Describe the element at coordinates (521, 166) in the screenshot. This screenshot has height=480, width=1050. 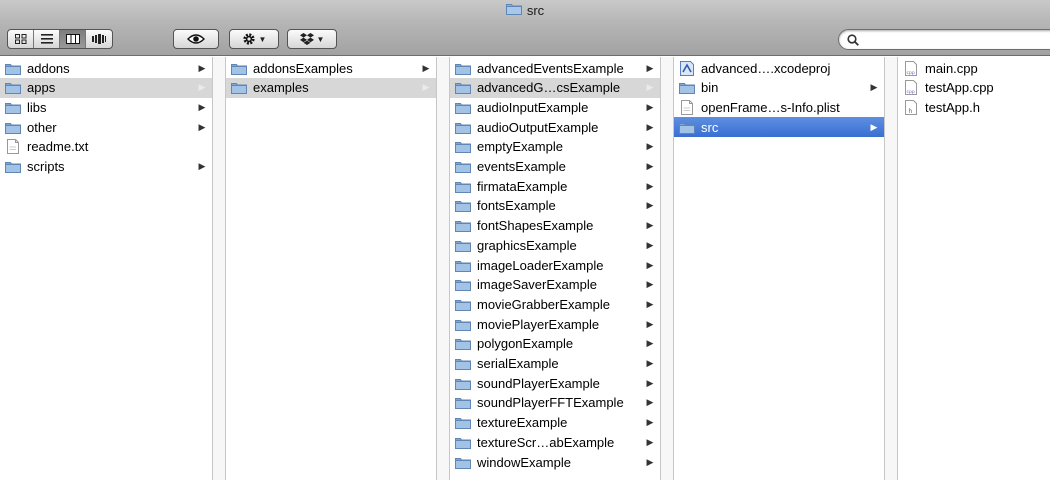
I see `item-label: eventsExample` at that location.